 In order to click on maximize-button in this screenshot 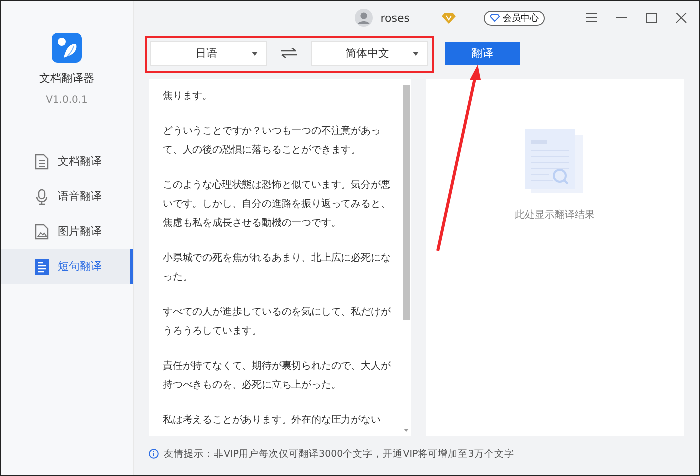, I will do `click(651, 18)`.